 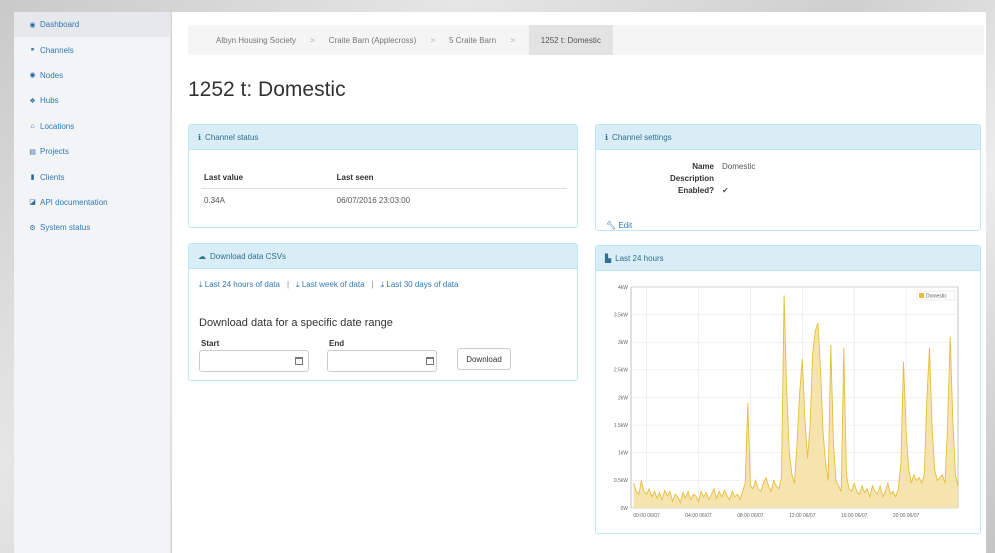 What do you see at coordinates (242, 40) in the screenshot?
I see `breadcrumb-item-client: Albyn Housing Society` at bounding box center [242, 40].